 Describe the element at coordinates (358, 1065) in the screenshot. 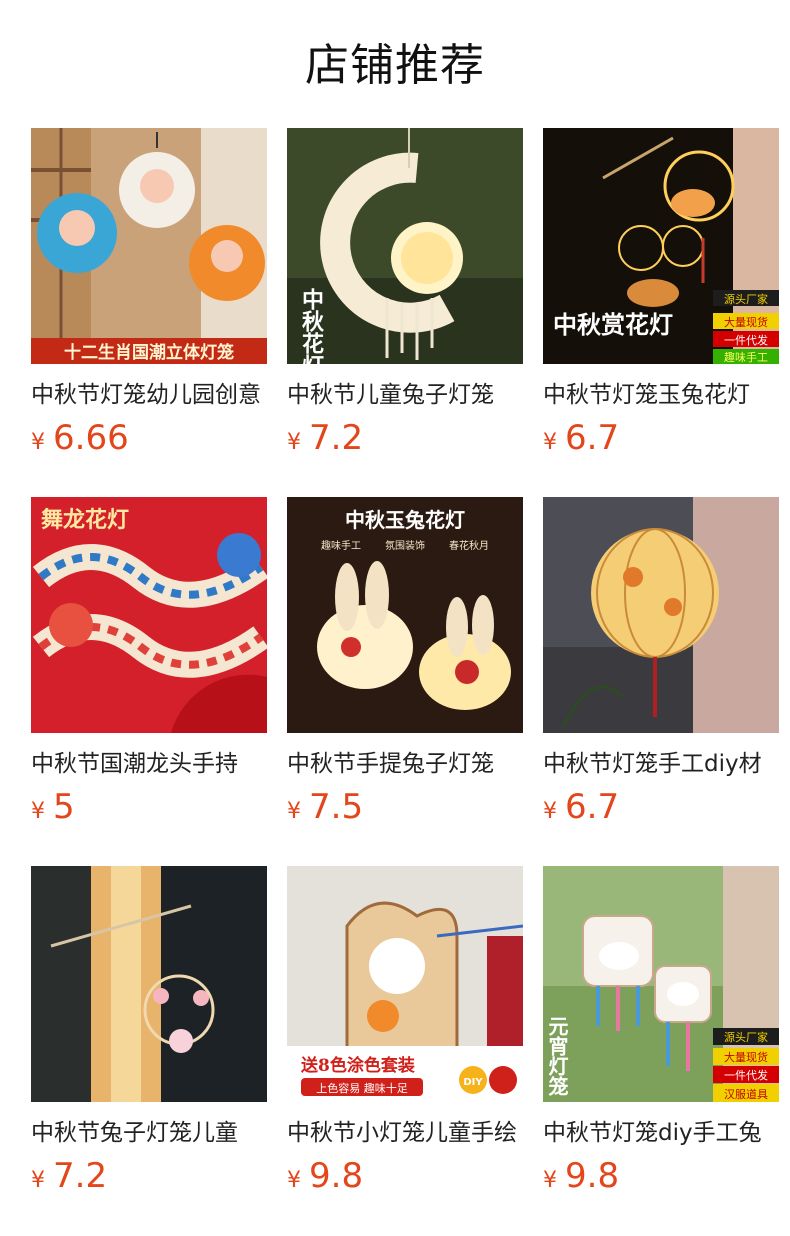

I see `image-caption: 送8色涂色套装` at that location.